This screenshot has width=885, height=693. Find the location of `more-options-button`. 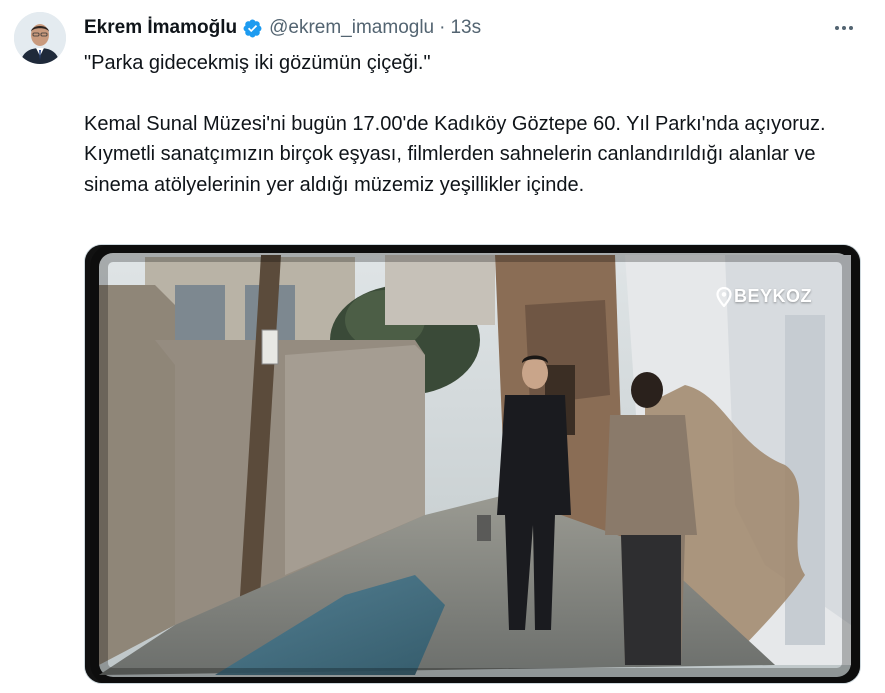

more-options-button is located at coordinates (844, 28).